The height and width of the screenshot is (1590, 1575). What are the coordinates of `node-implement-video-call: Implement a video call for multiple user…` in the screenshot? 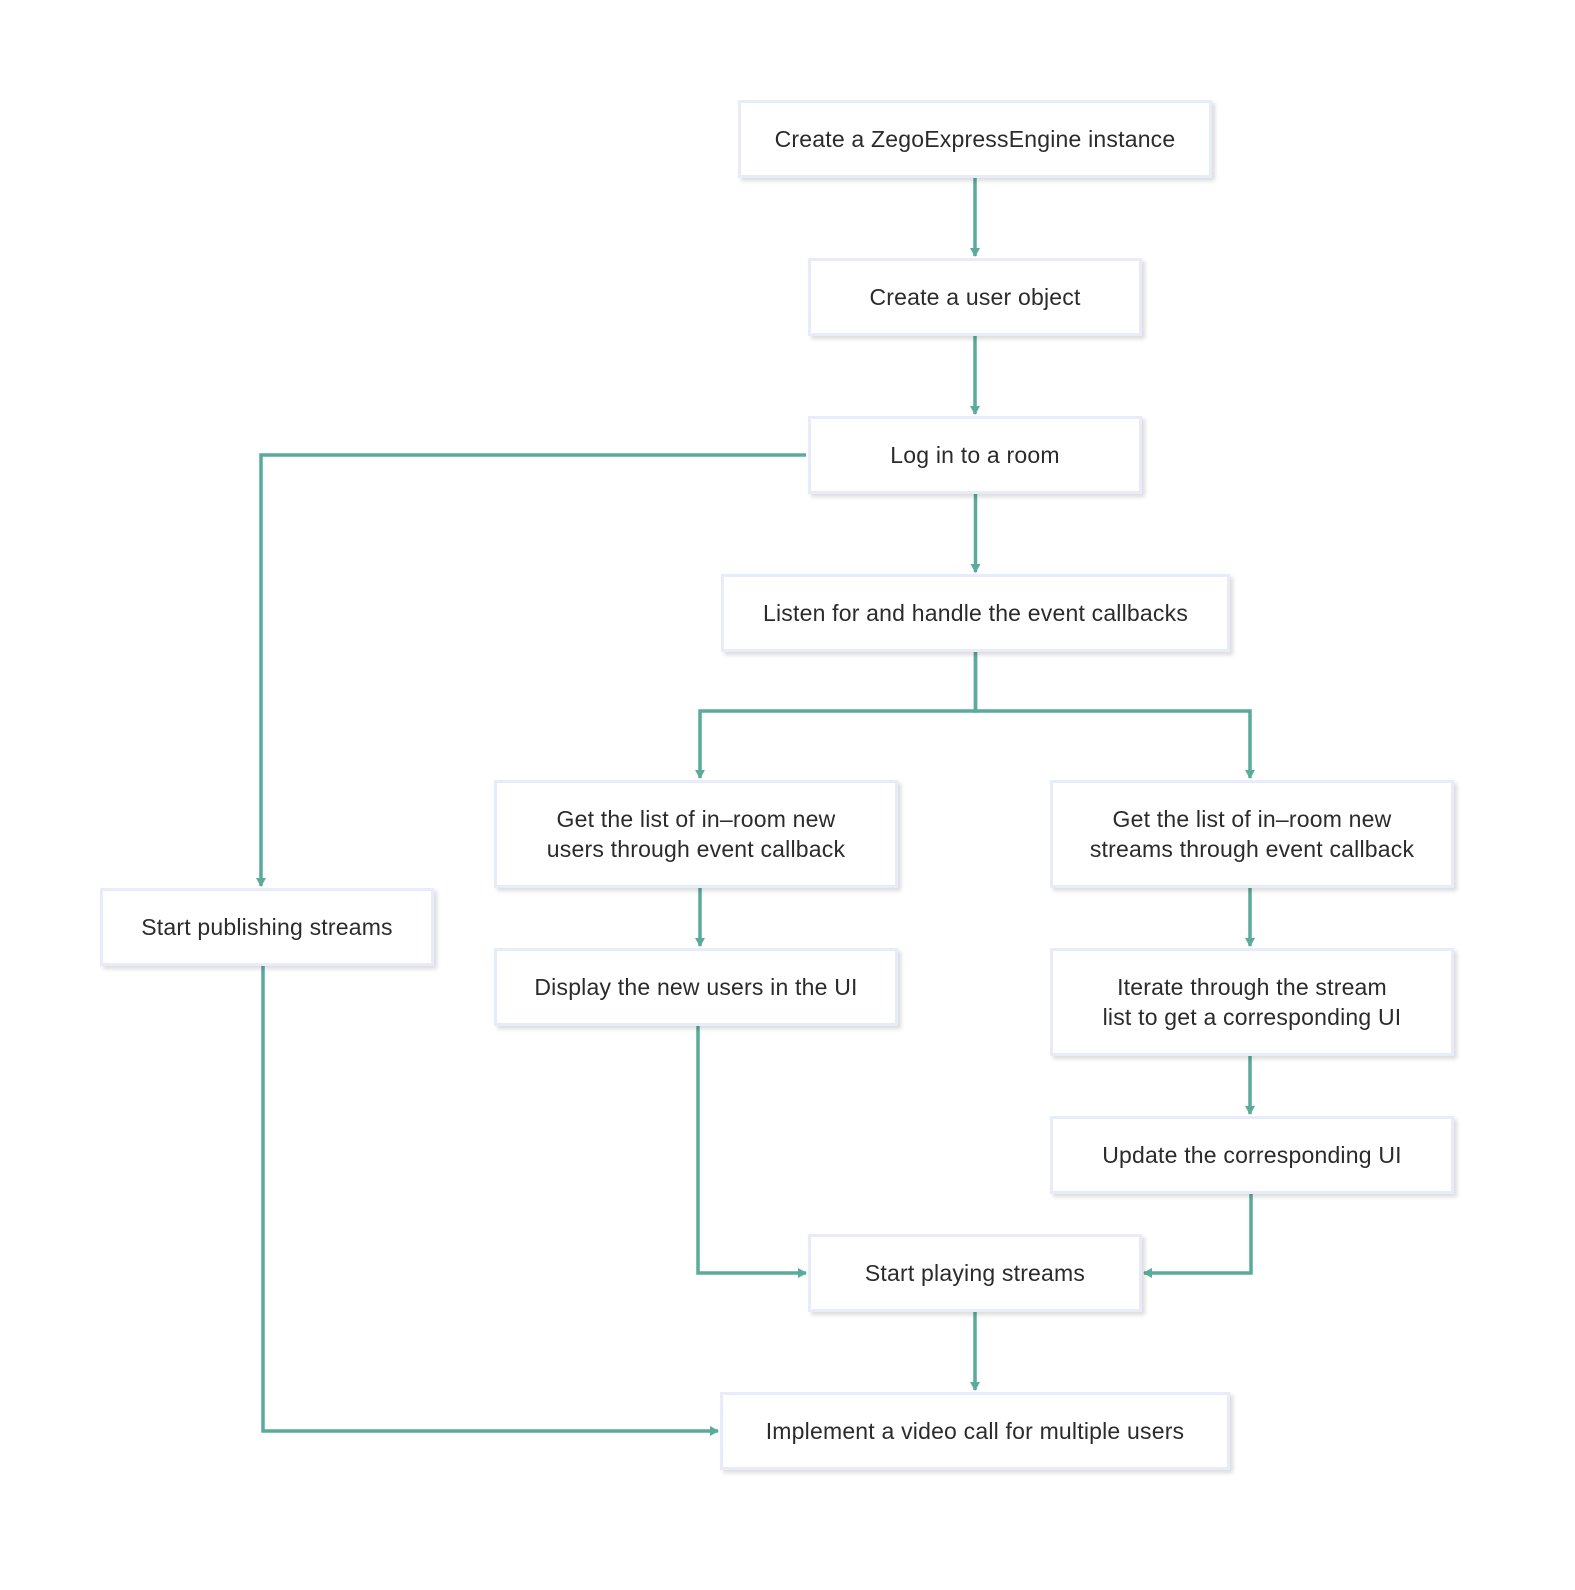 It's located at (975, 1431).